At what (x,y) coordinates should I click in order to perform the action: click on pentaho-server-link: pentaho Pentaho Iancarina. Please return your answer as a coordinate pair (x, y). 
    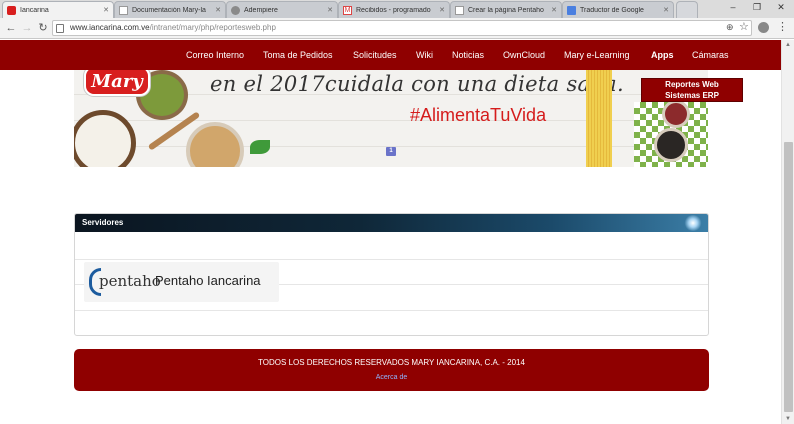
    Looking at the image, I should click on (181, 282).